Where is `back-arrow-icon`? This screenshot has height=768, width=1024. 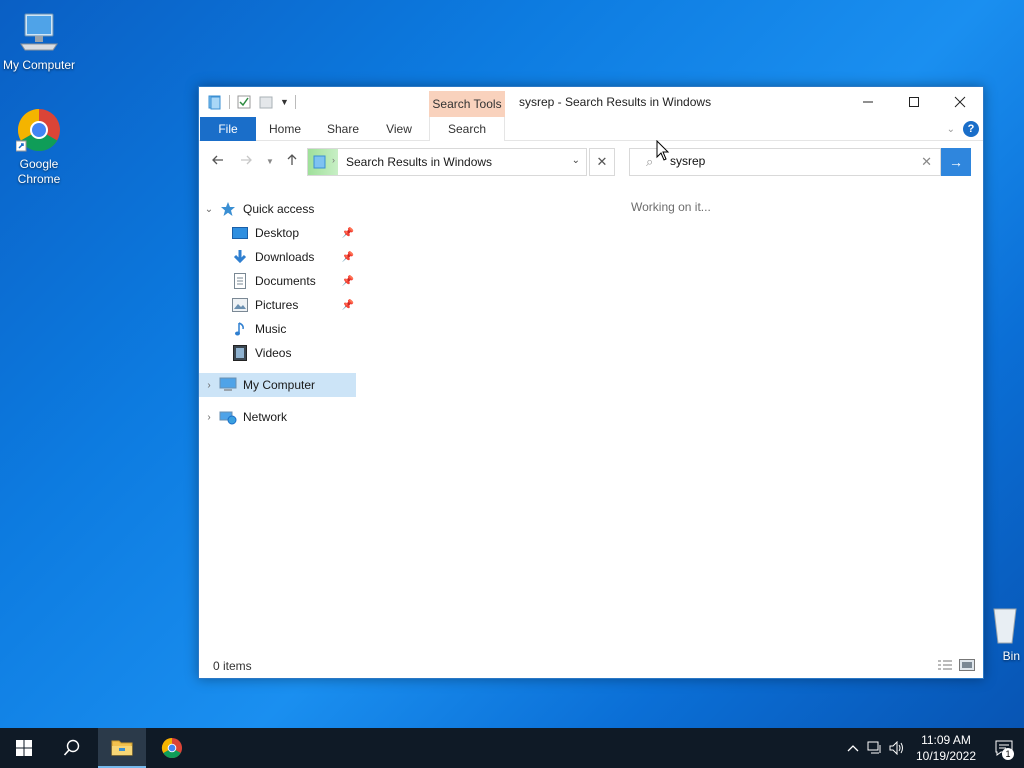
back-arrow-icon is located at coordinates (217, 160).